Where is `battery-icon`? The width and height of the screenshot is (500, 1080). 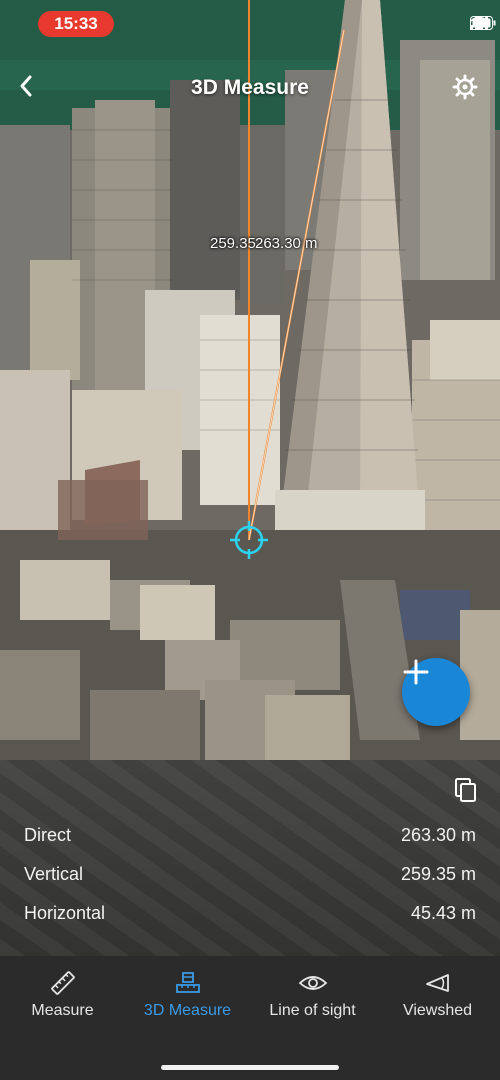 battery-icon is located at coordinates (483, 23).